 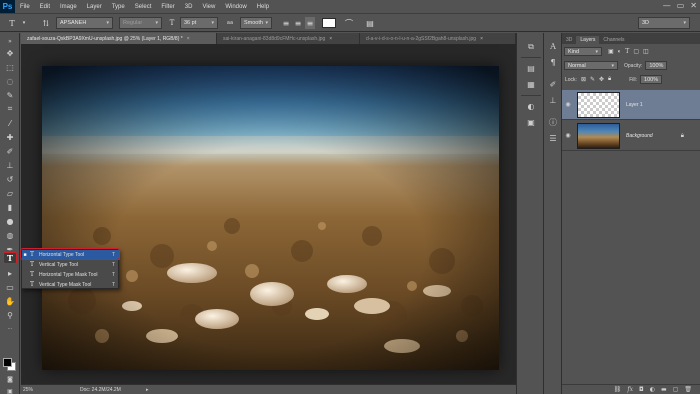 I want to click on status-menu-icon: ▸, so click(x=147, y=390).